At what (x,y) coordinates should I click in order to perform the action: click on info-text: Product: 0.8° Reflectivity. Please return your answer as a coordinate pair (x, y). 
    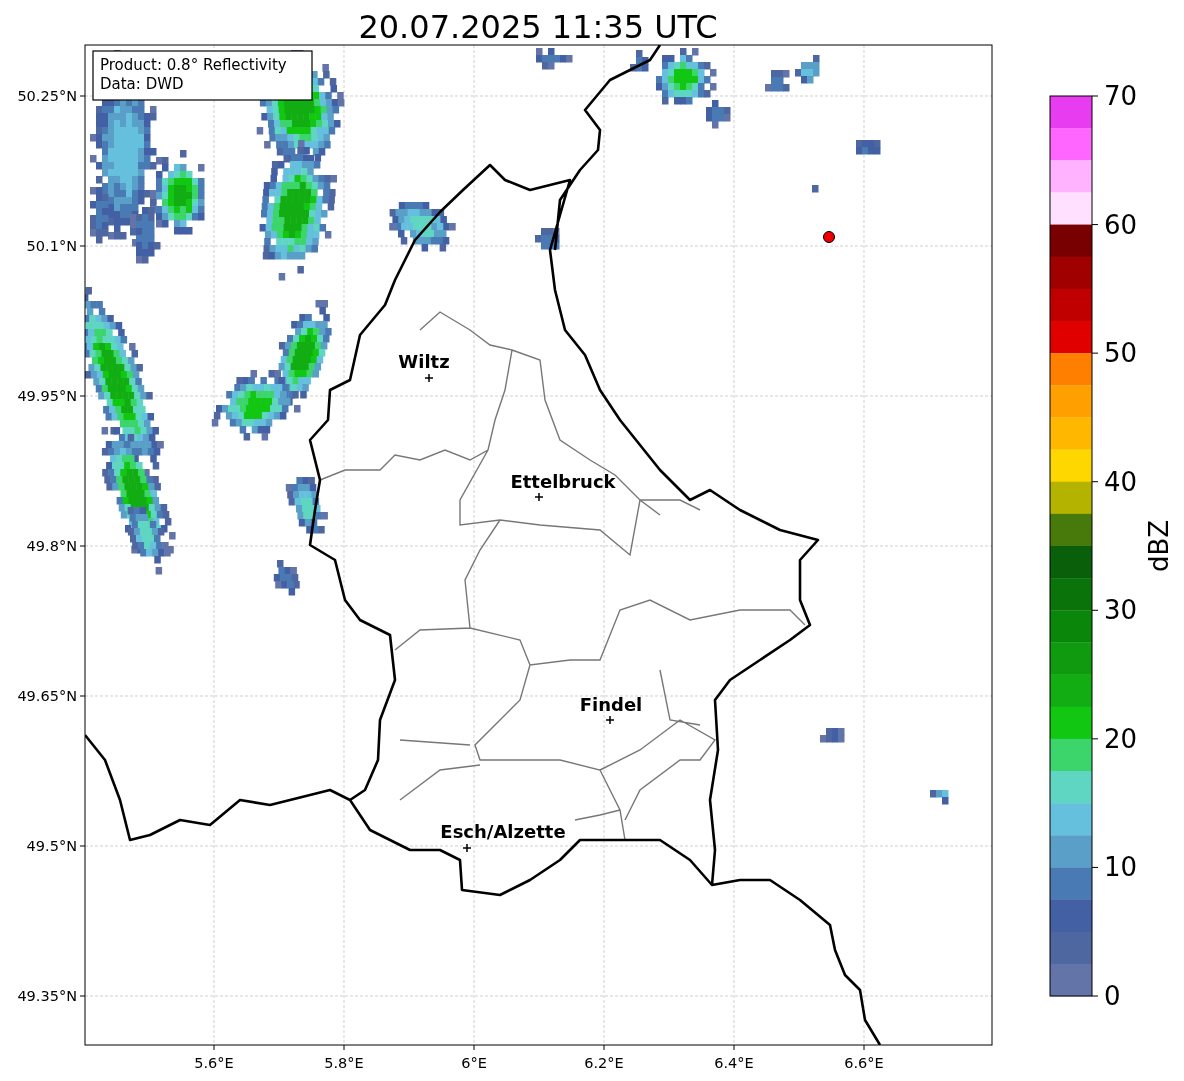
    Looking at the image, I should click on (193, 65).